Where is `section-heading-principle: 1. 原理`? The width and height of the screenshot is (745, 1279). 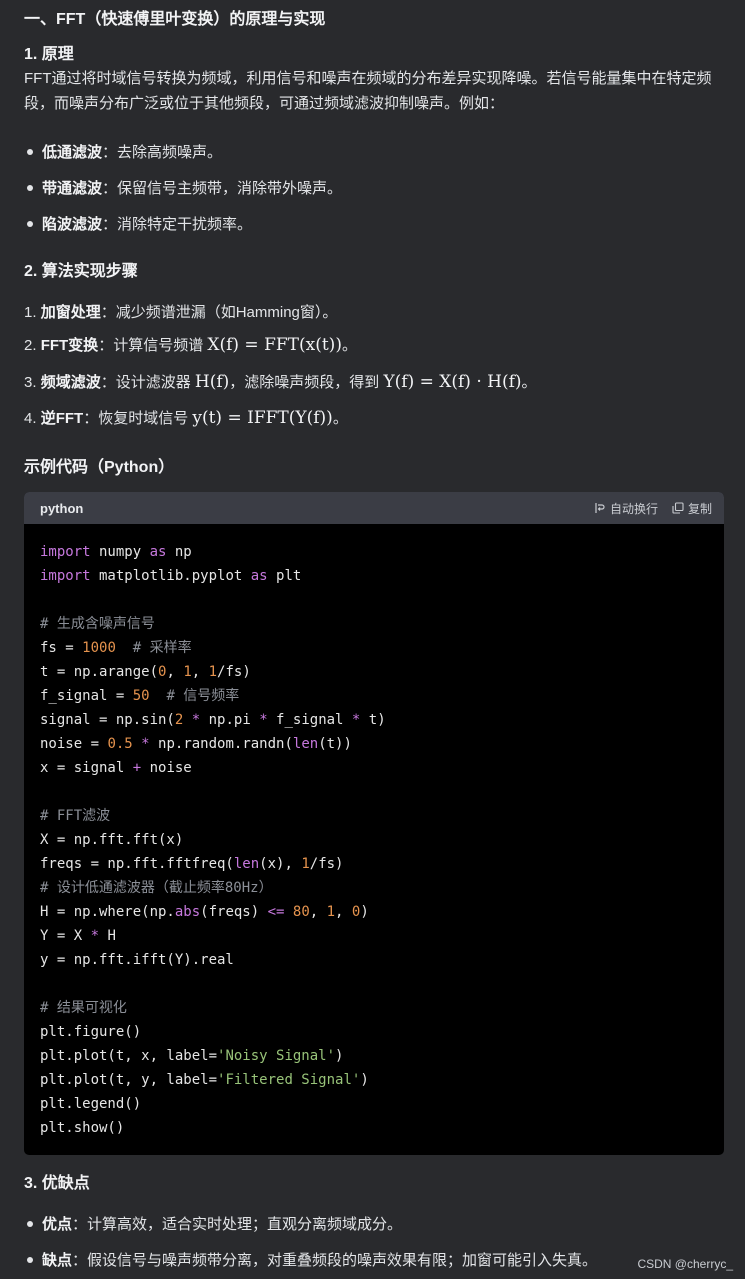 section-heading-principle: 1. 原理 is located at coordinates (49, 54).